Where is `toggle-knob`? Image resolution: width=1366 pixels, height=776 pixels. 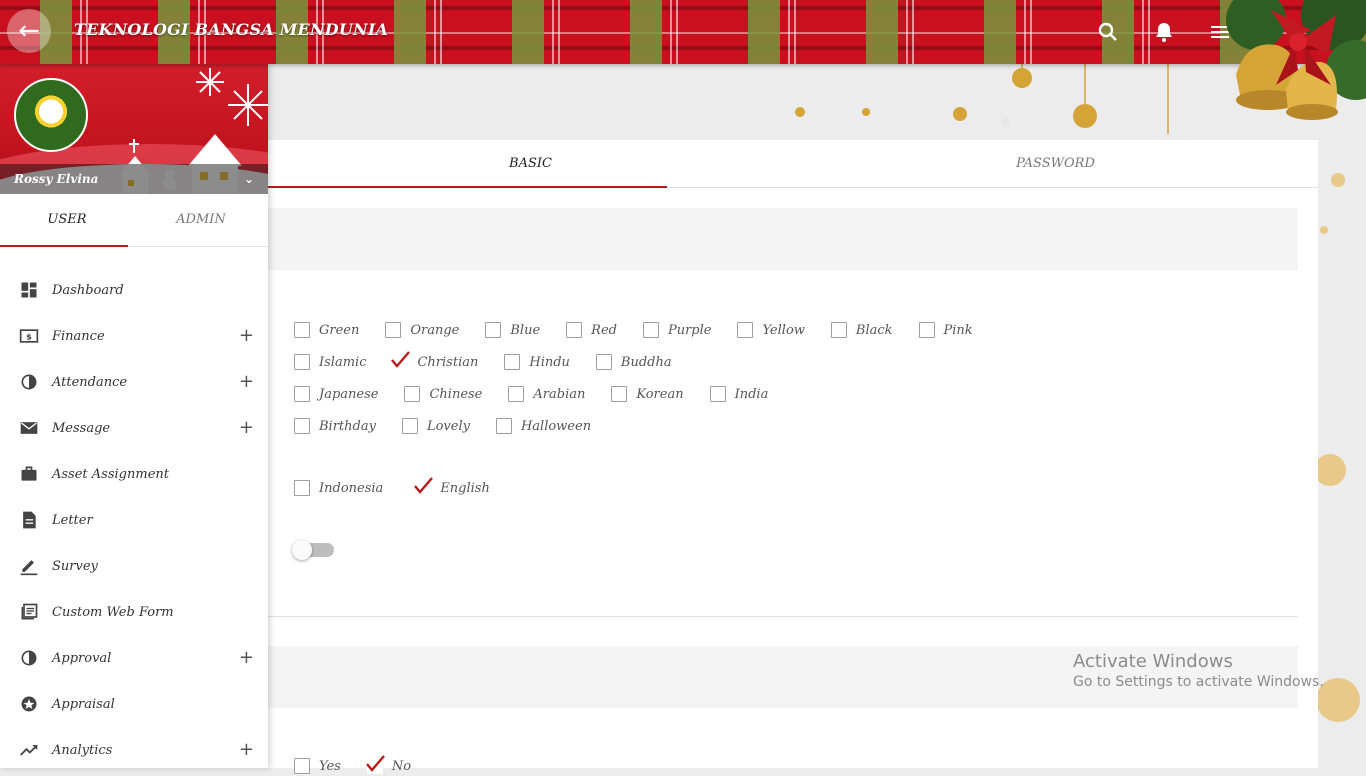 toggle-knob is located at coordinates (302, 550).